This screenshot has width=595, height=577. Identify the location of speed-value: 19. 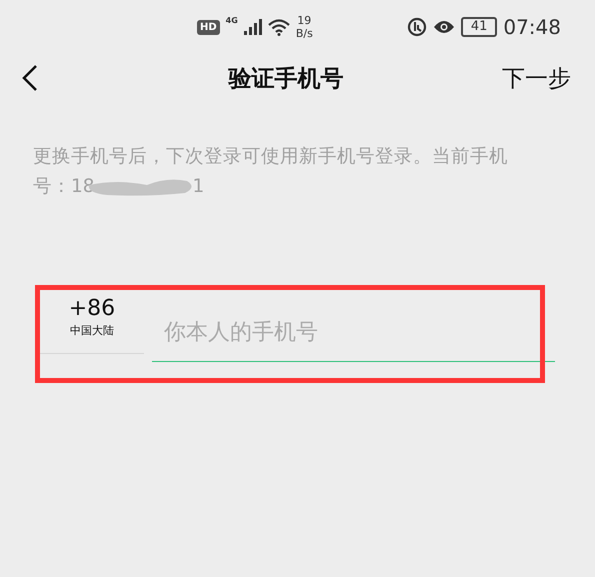
(304, 20).